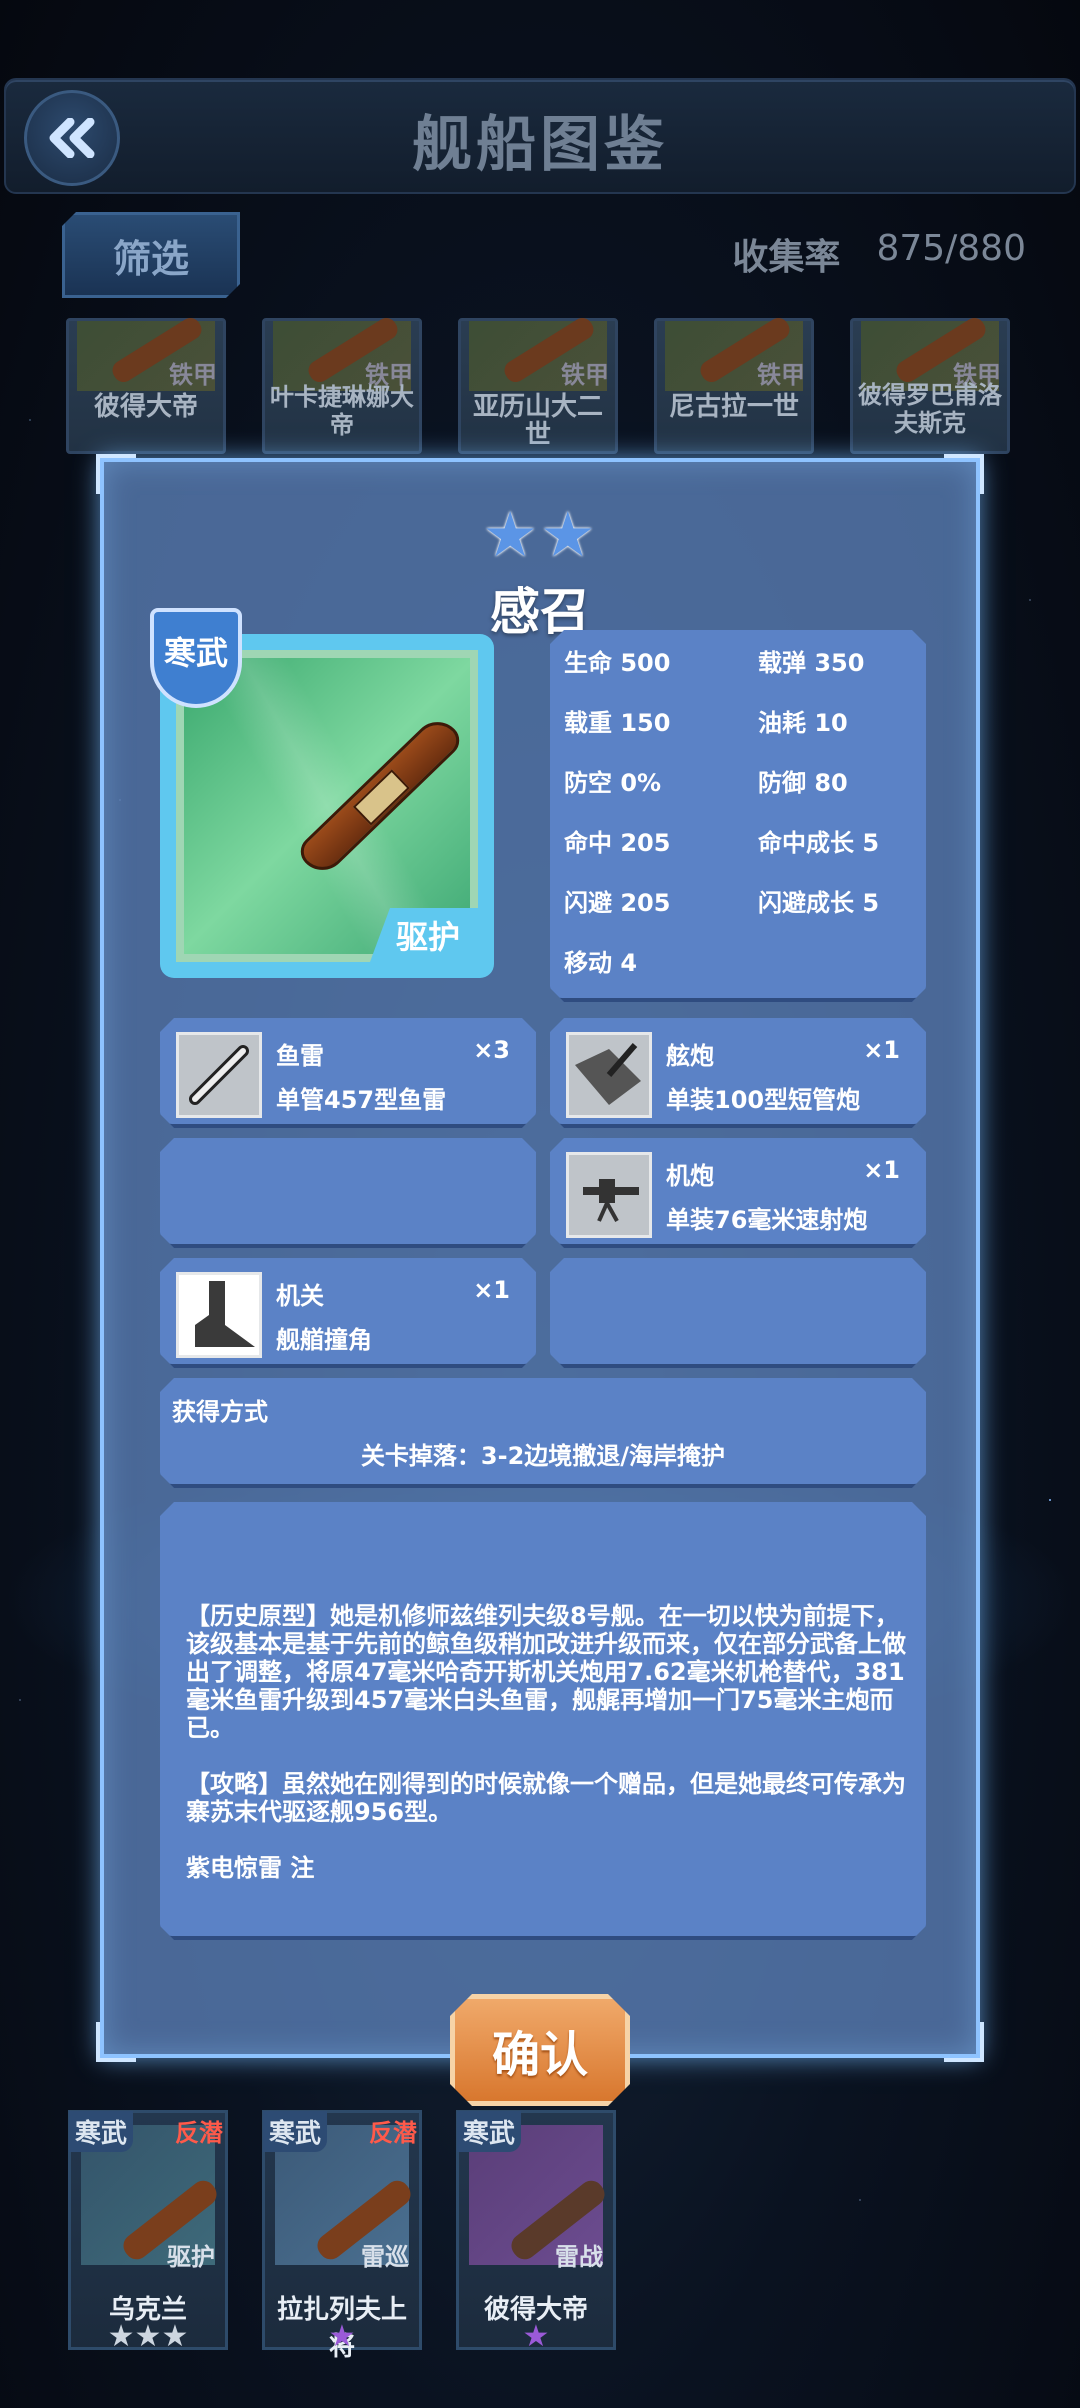 This screenshot has width=1080, height=2408. I want to click on equipment-desc: 单装76毫米速射炮, so click(767, 1220).